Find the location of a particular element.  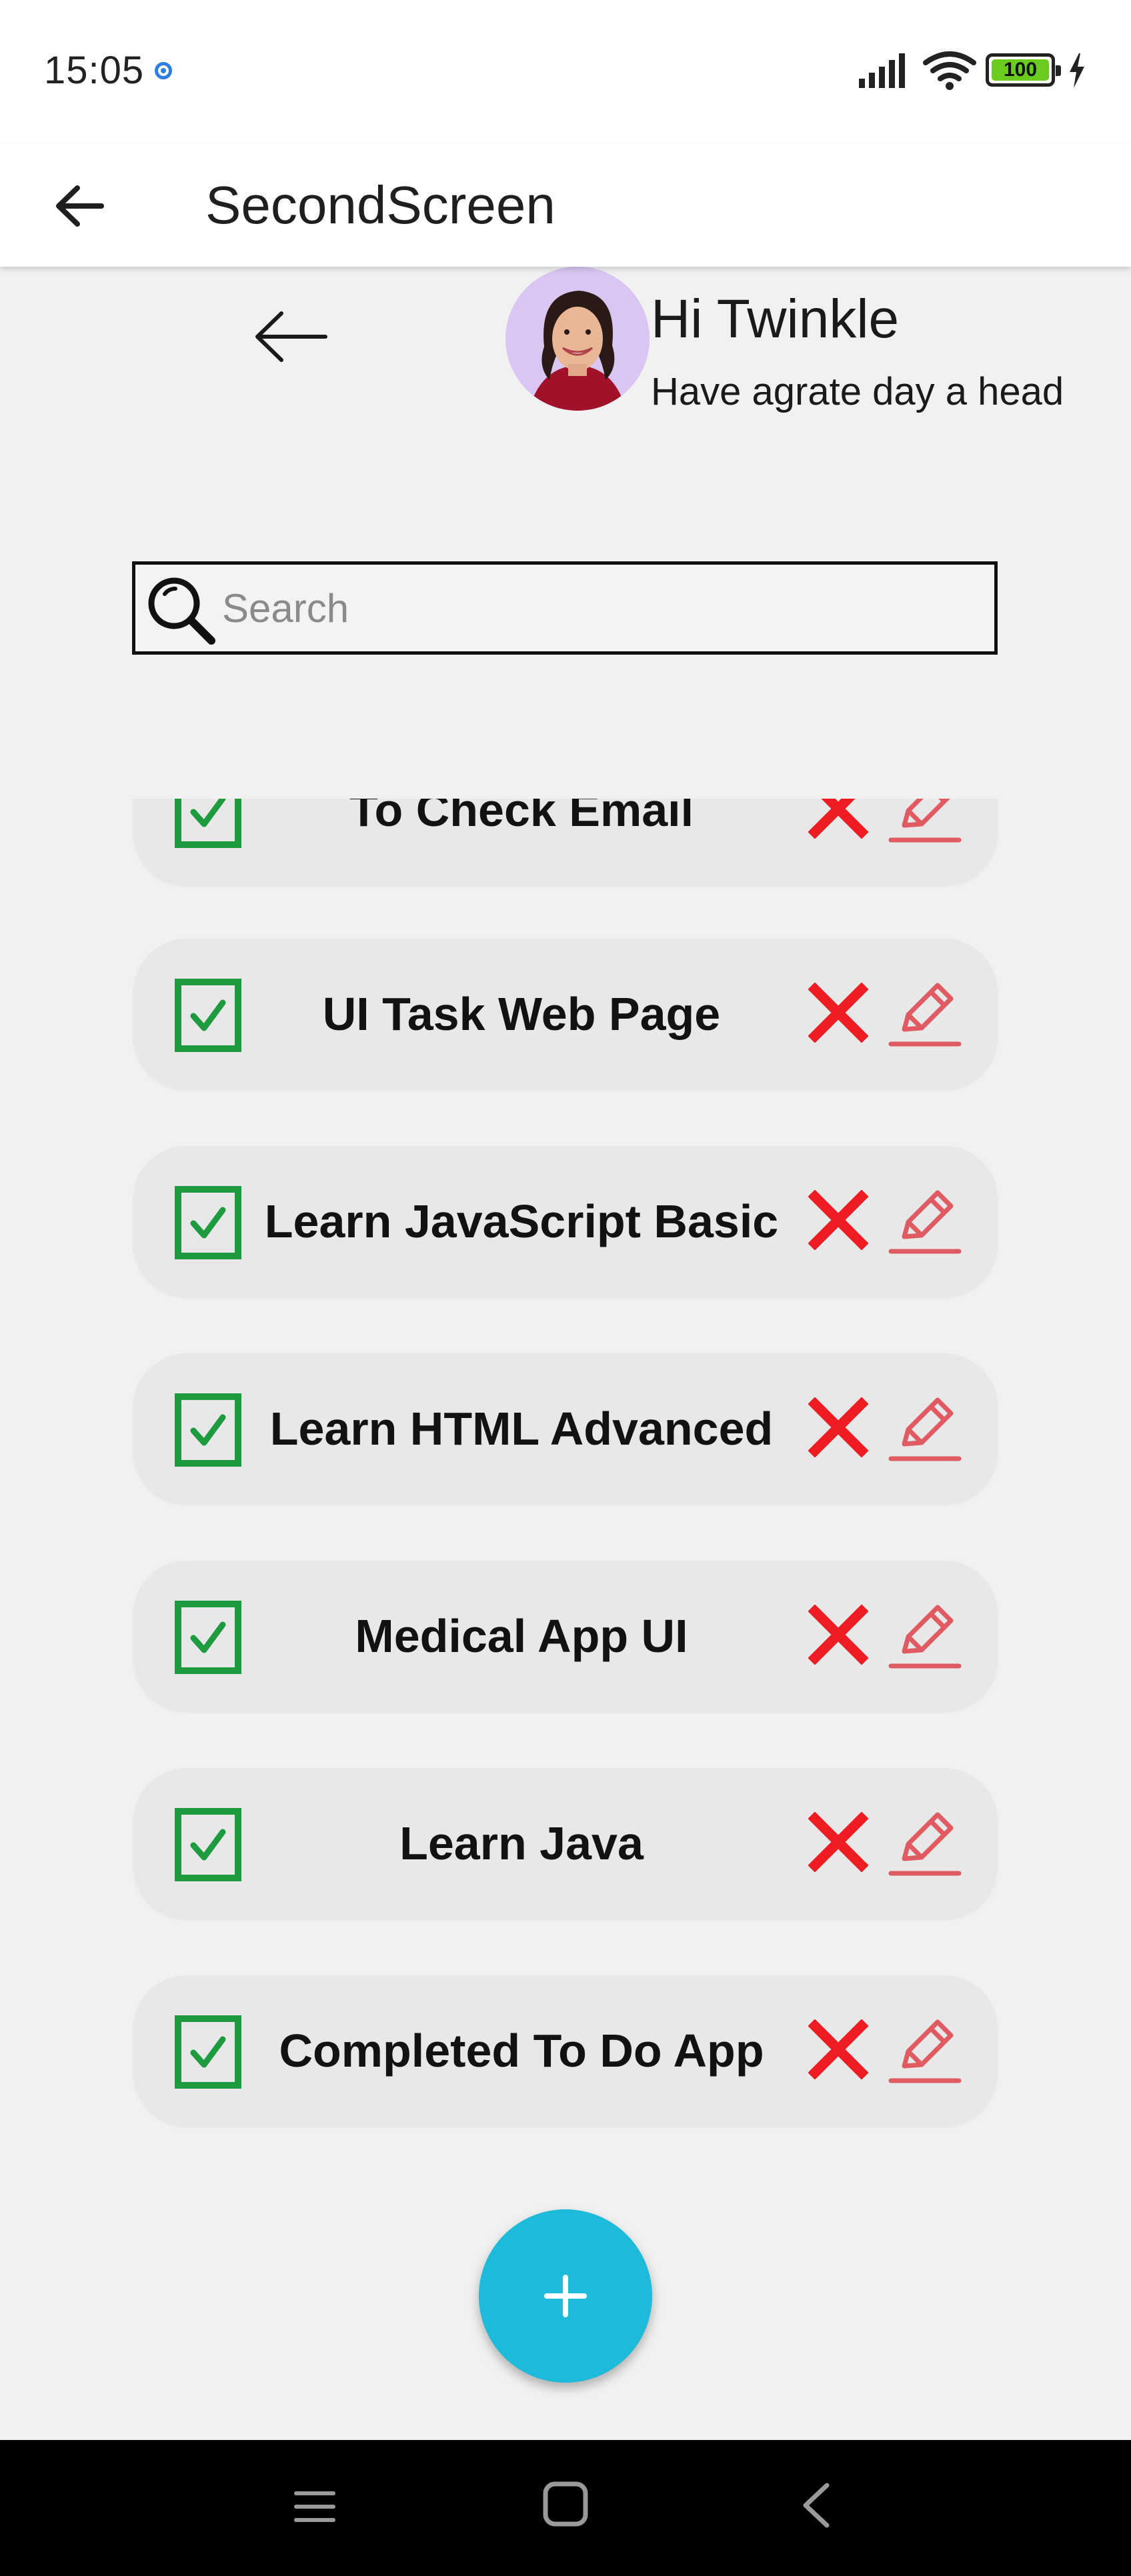

task-label: Completed To Do App is located at coordinates (521, 2051).